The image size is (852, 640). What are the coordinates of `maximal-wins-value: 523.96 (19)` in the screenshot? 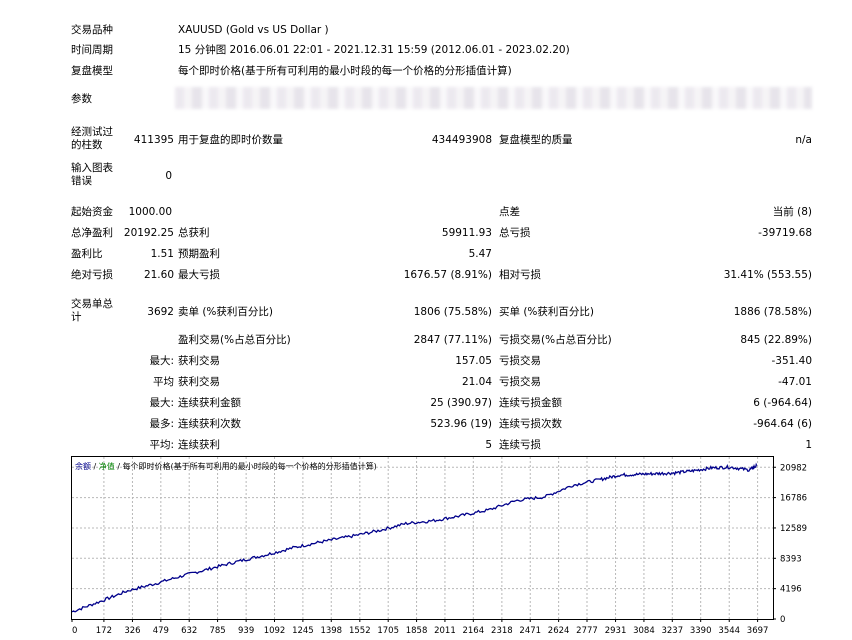 It's located at (461, 424).